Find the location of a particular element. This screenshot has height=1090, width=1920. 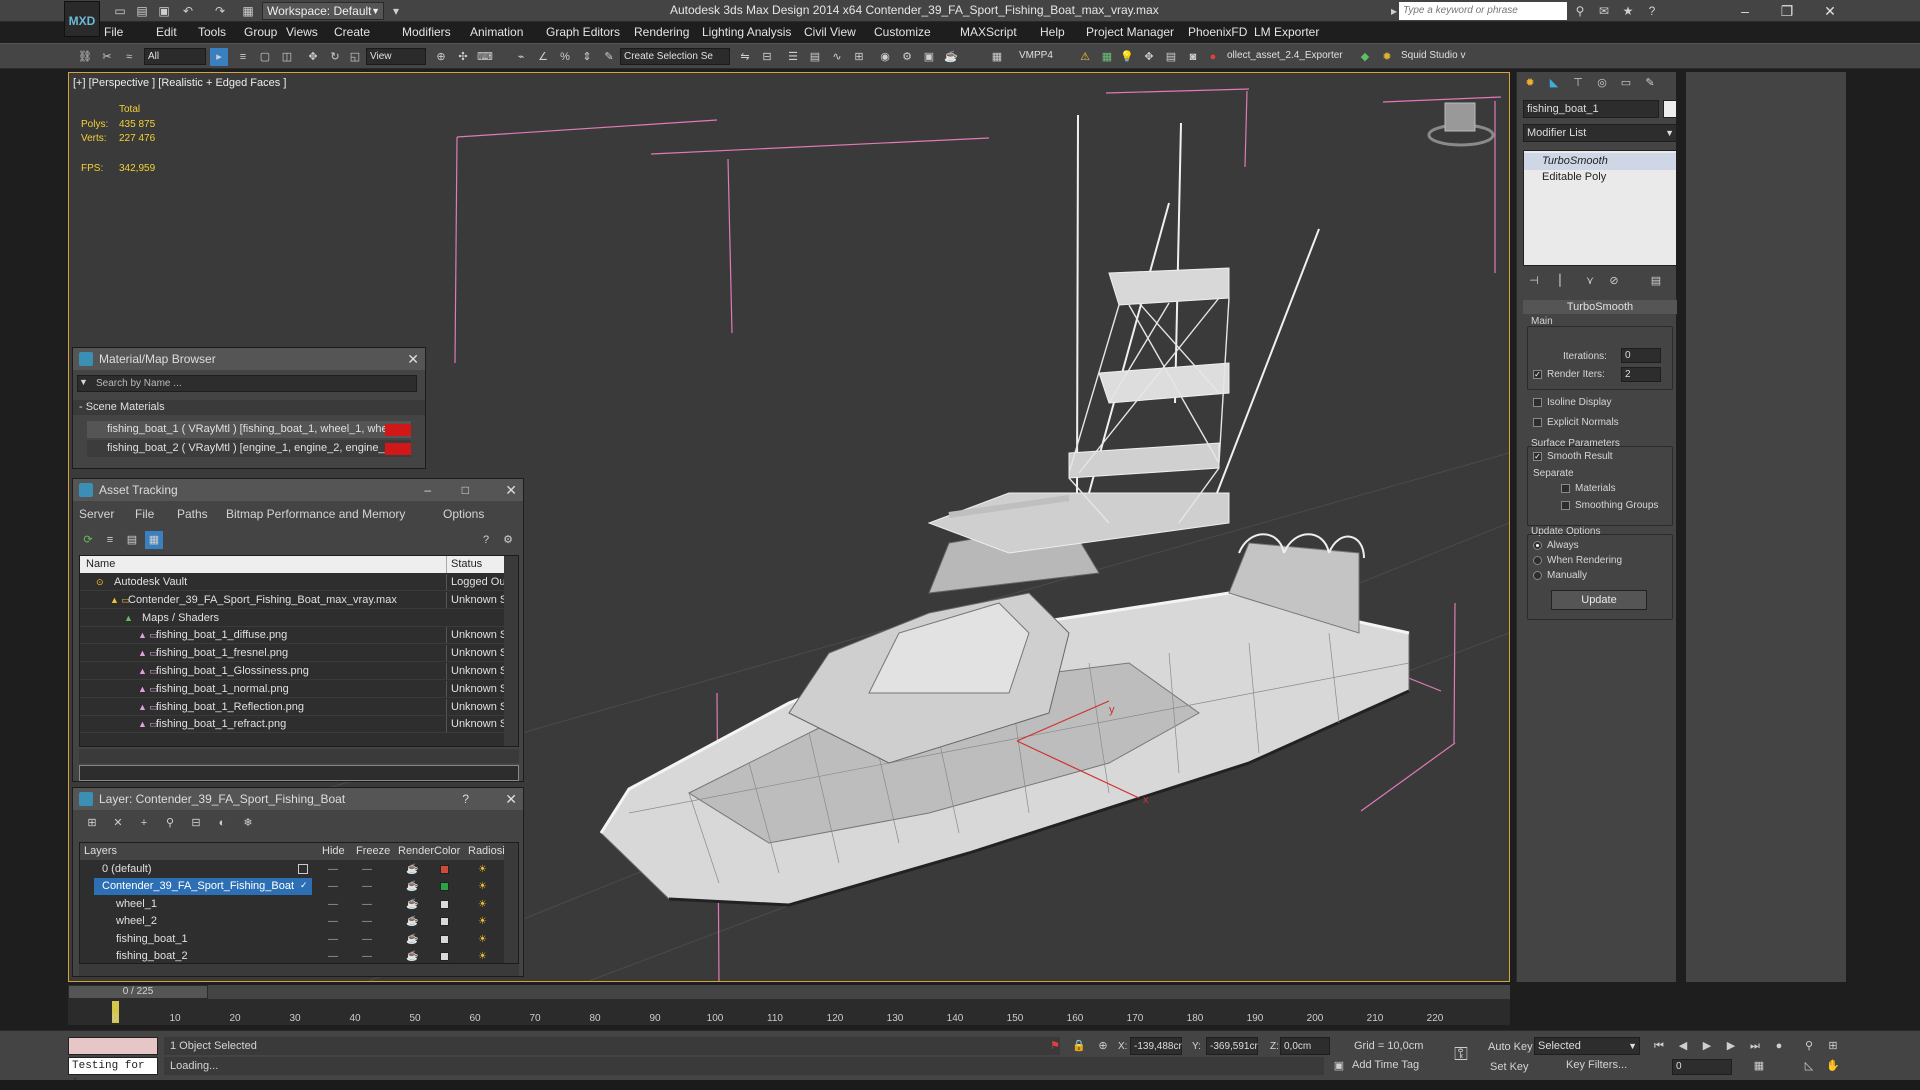

communication-center-icon: ✉ is located at coordinates (1604, 11).